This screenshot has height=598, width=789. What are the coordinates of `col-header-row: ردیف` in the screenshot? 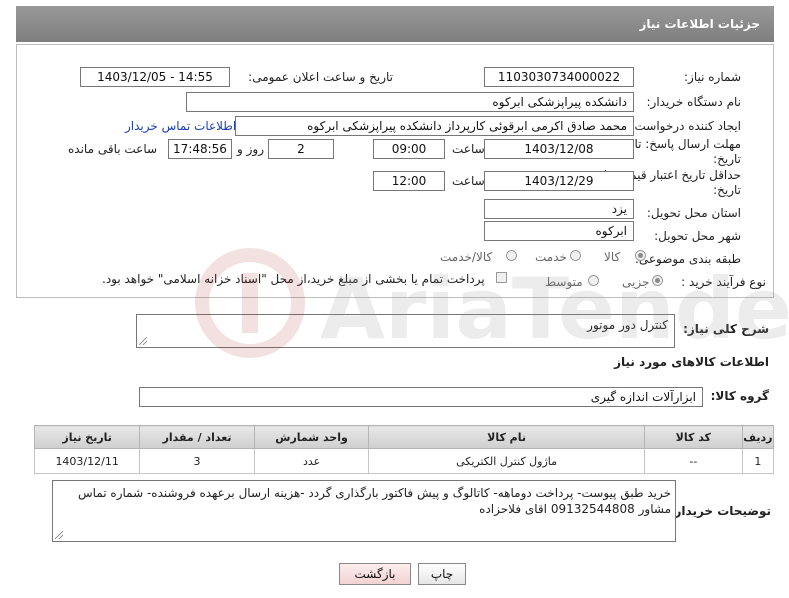 It's located at (758, 437).